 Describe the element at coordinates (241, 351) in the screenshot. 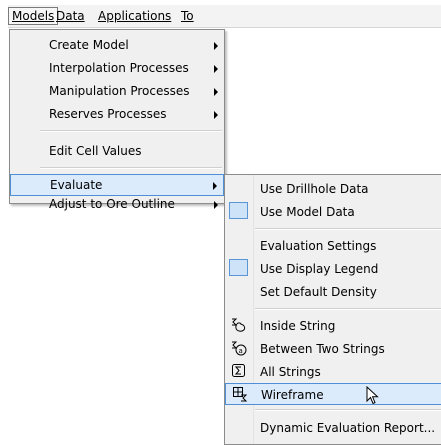

I see `svg-text: a` at that location.